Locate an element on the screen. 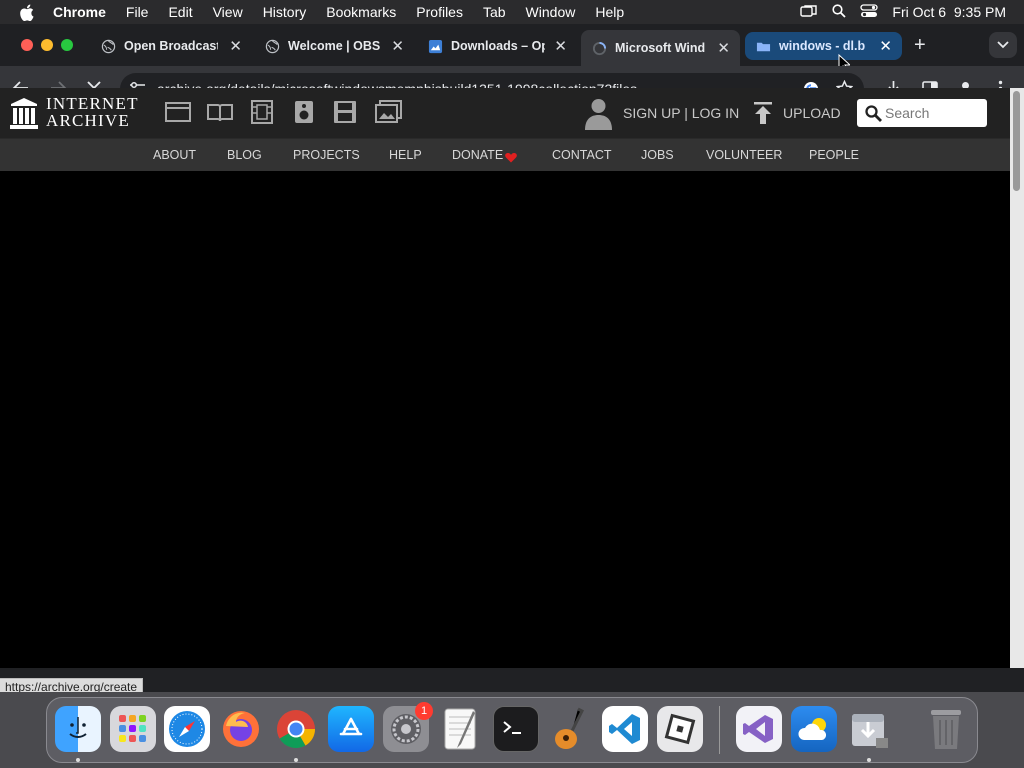 Image resolution: width=1024 pixels, height=768 pixels. tab-open-broadcast: Open Broadcast ✕ is located at coordinates (171, 46).